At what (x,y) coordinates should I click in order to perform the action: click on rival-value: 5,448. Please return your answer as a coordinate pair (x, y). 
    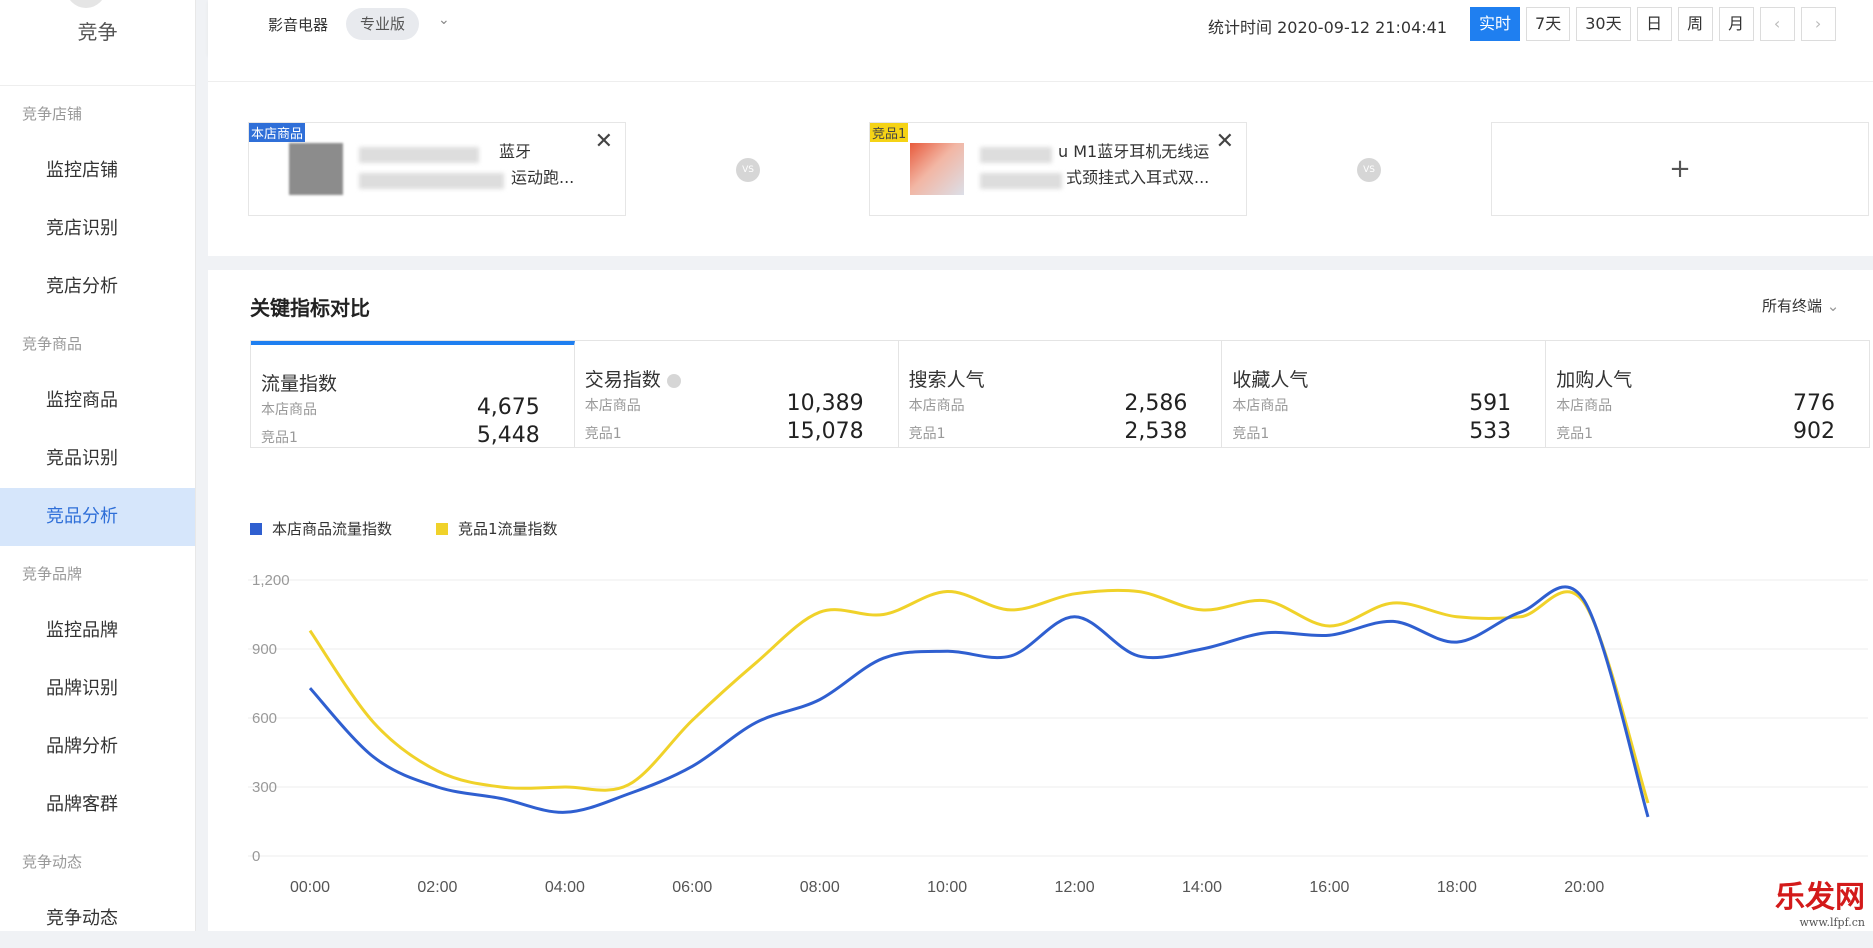
    Looking at the image, I should click on (508, 435).